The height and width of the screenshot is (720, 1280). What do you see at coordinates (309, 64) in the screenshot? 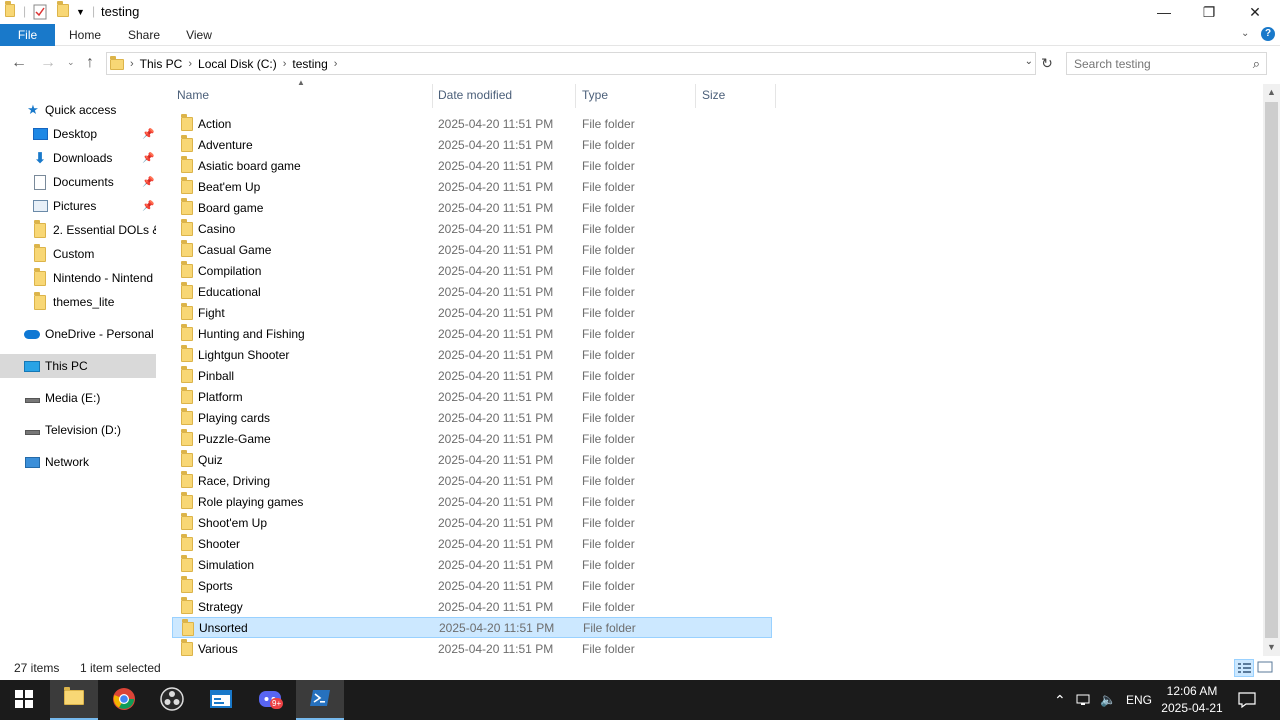
I see `breadcrumb-testing: testing` at bounding box center [309, 64].